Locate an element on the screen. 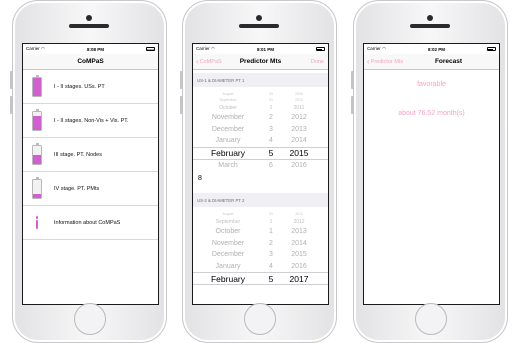 This screenshot has width=513, height=343. menu-item-stage-4-pmts: IV stage. PT. PMts is located at coordinates (90, 189).